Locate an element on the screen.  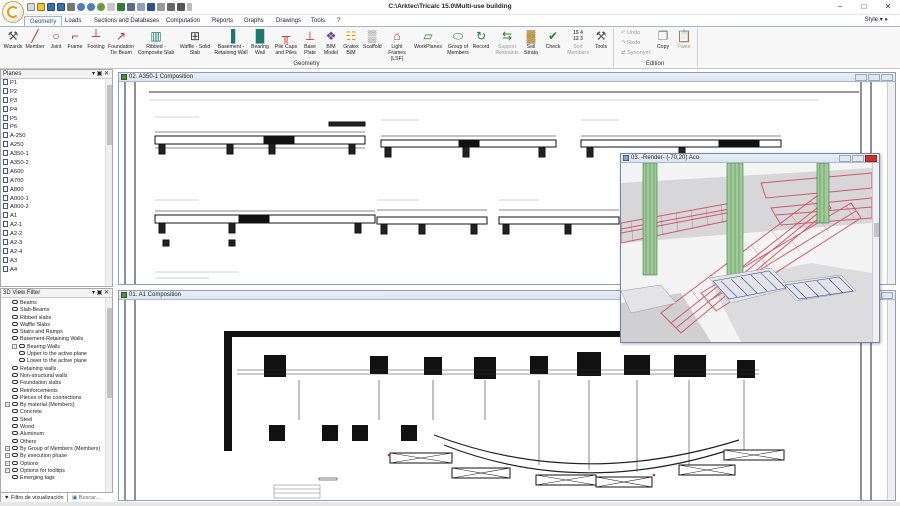
synonym-item: ⇄ Synonym is located at coordinates (635, 53).